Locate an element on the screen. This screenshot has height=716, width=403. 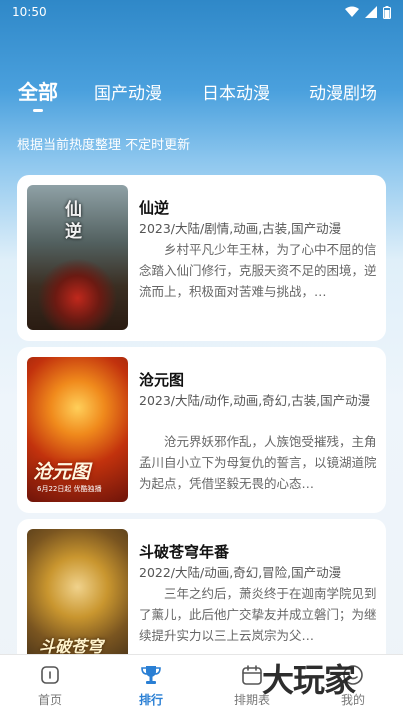
ranking-subtitle: 根据当前热度整理 不定时更新 is located at coordinates (104, 145).